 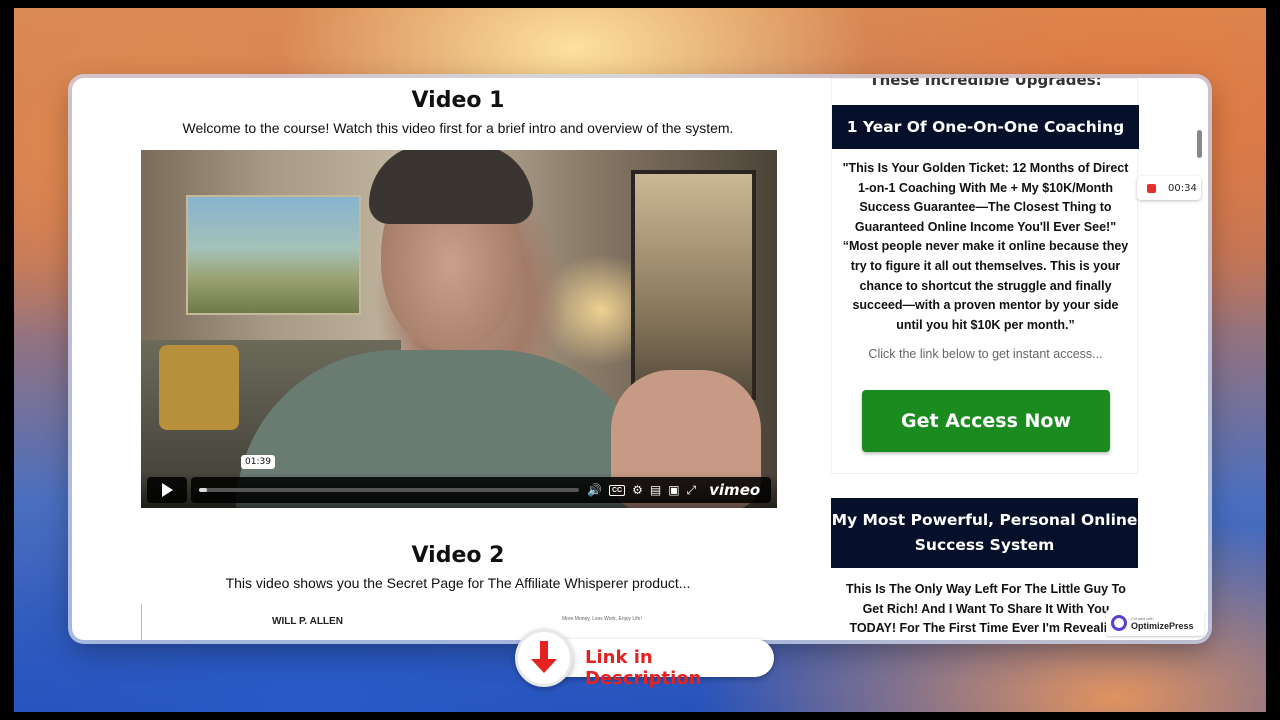 What do you see at coordinates (655, 490) in the screenshot?
I see `transcript-icon: ▤` at bounding box center [655, 490].